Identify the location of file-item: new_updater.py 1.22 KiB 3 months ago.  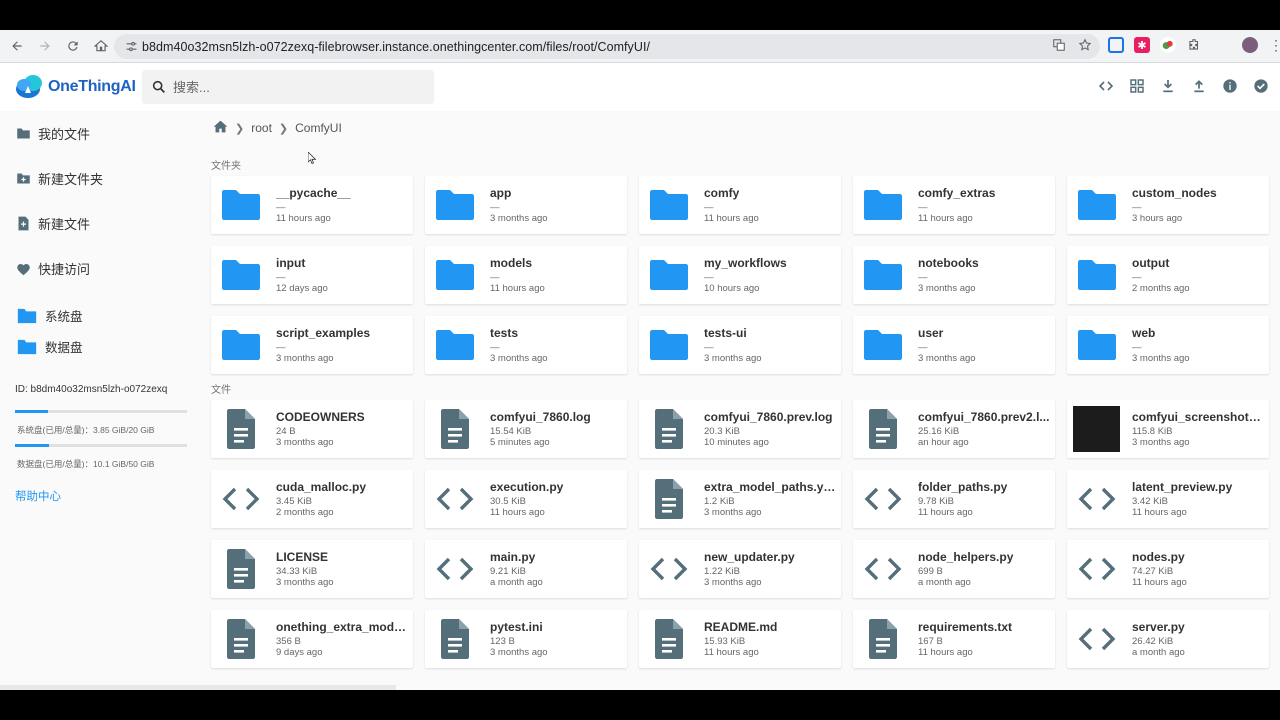
(740, 569).